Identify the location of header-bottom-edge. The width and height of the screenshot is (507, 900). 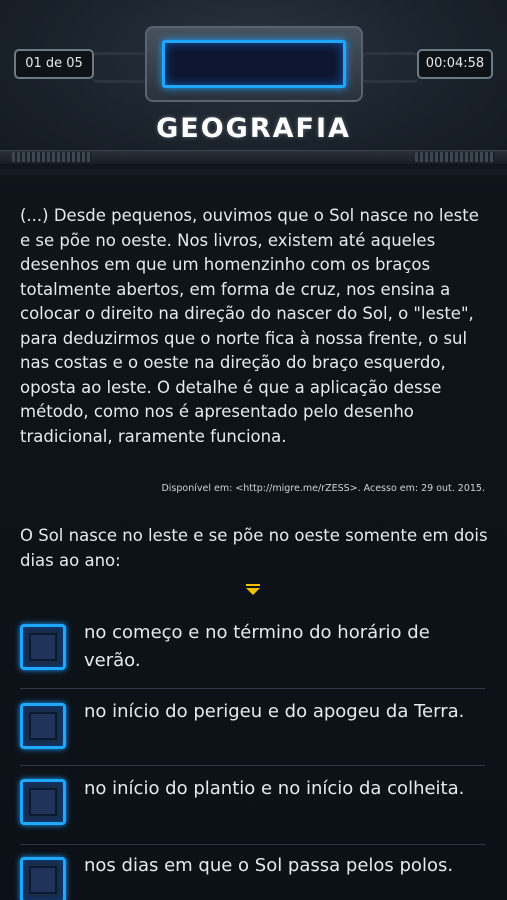
(253, 169).